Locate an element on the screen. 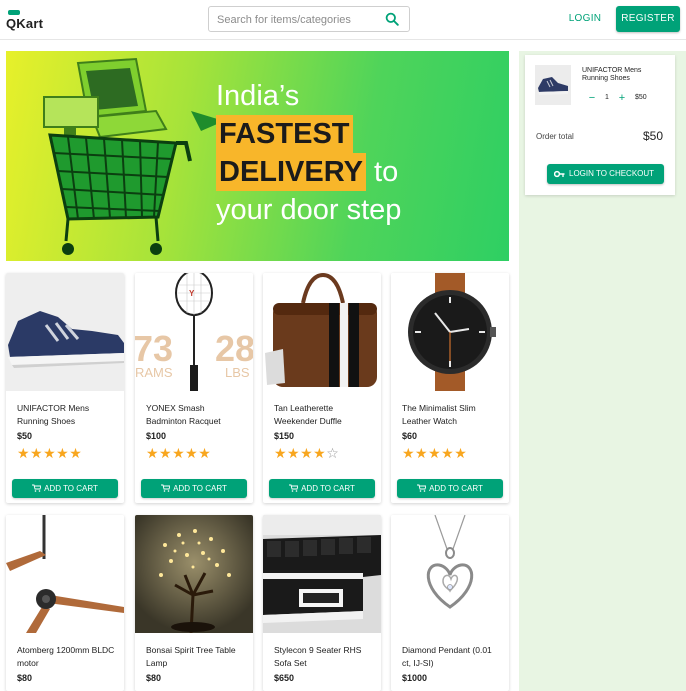  cart-item-quantity: 1 is located at coordinates (607, 97).